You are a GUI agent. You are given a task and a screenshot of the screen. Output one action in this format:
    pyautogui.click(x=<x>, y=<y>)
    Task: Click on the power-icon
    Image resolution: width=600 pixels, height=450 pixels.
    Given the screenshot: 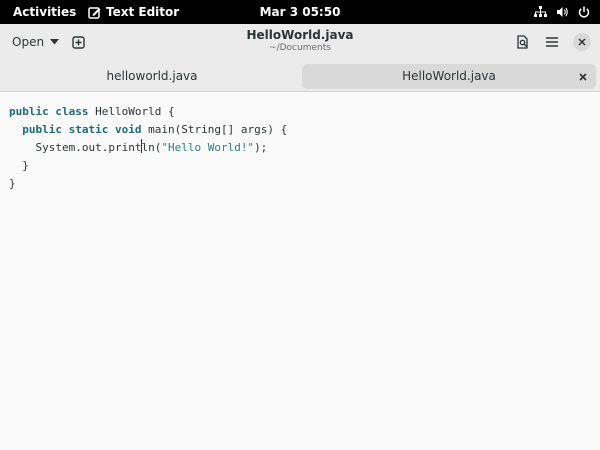 What is the action you would take?
    pyautogui.click(x=584, y=12)
    